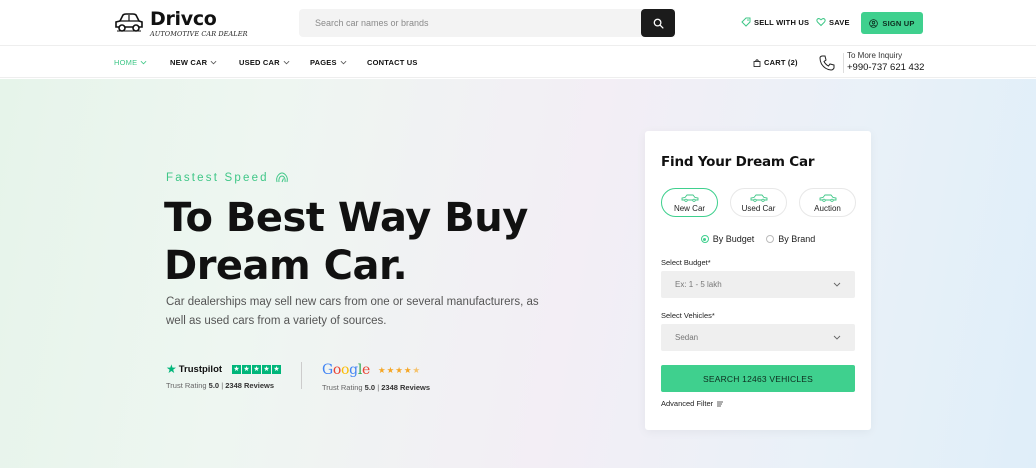 This screenshot has width=1036, height=468. Describe the element at coordinates (376, 370) in the screenshot. I see `google-brand: Google ★★★★★` at that location.